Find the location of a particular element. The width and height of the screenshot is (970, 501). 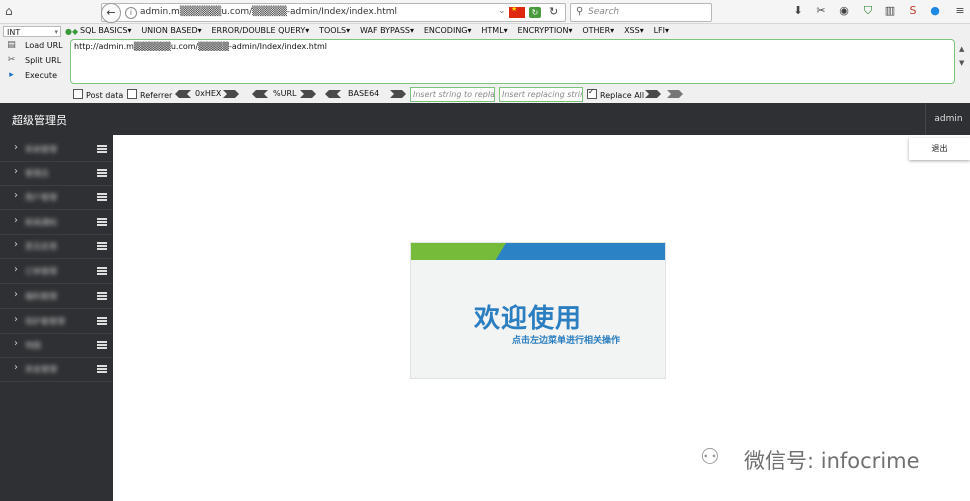

sidebar-item: › 系统管理 is located at coordinates (56, 149).